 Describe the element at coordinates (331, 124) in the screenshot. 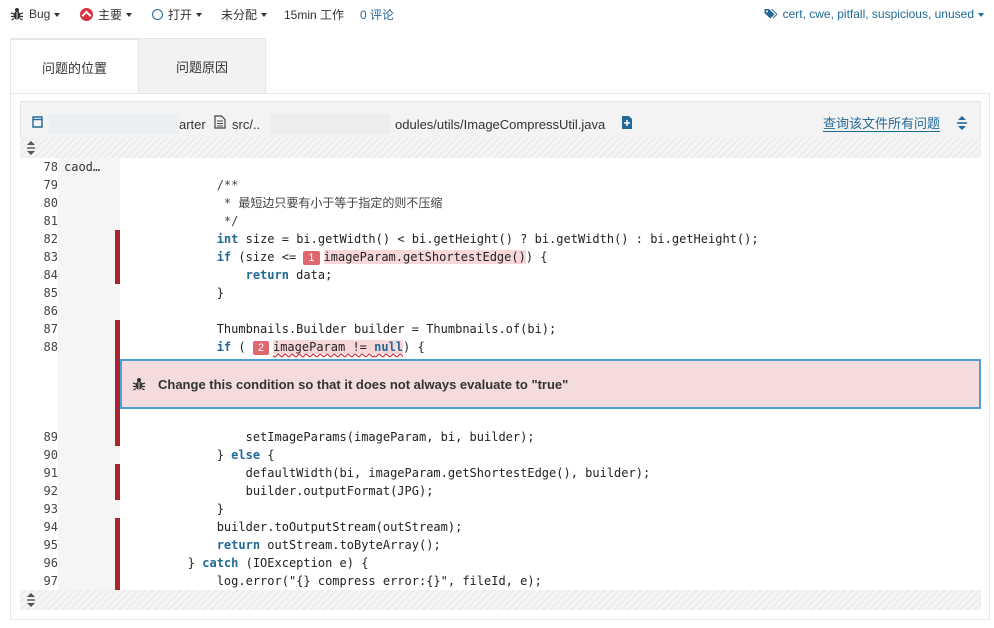

I see `redacted-path` at that location.